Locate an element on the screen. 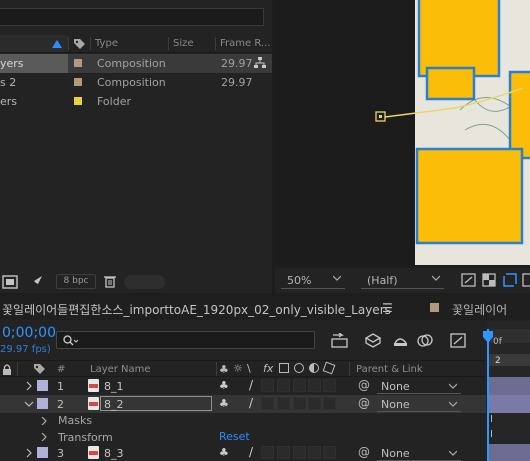  time-ruler-label: 0f is located at coordinates (497, 342).